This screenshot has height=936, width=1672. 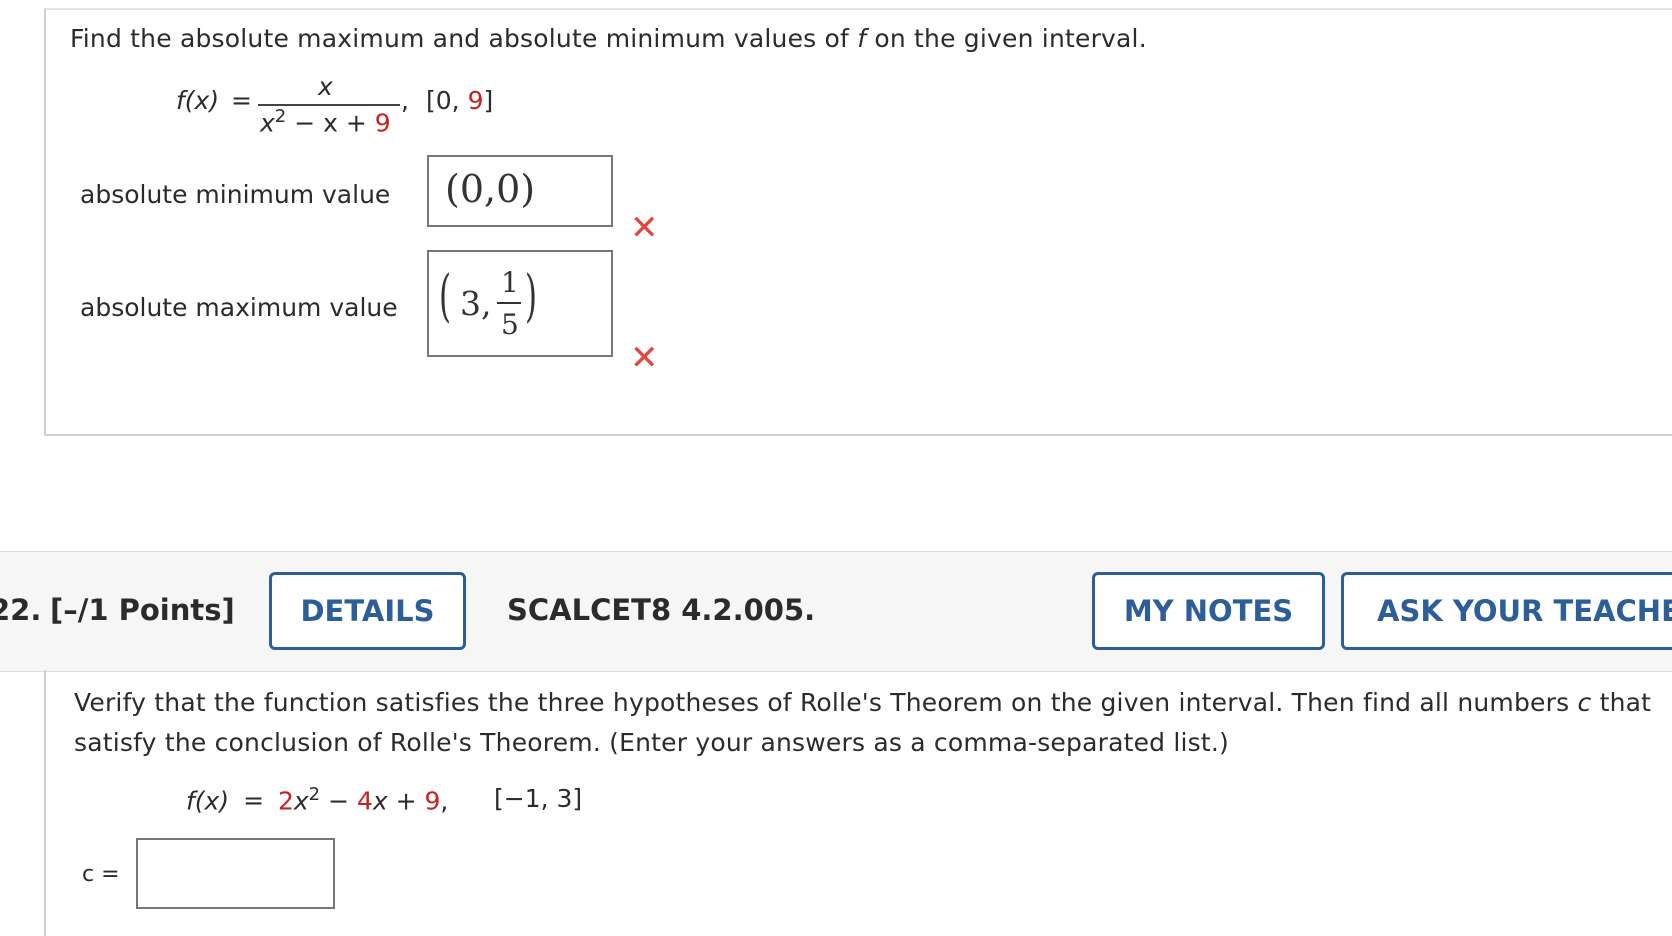 What do you see at coordinates (239, 307) in the screenshot?
I see `abs-max-label: absolute maximum value` at bounding box center [239, 307].